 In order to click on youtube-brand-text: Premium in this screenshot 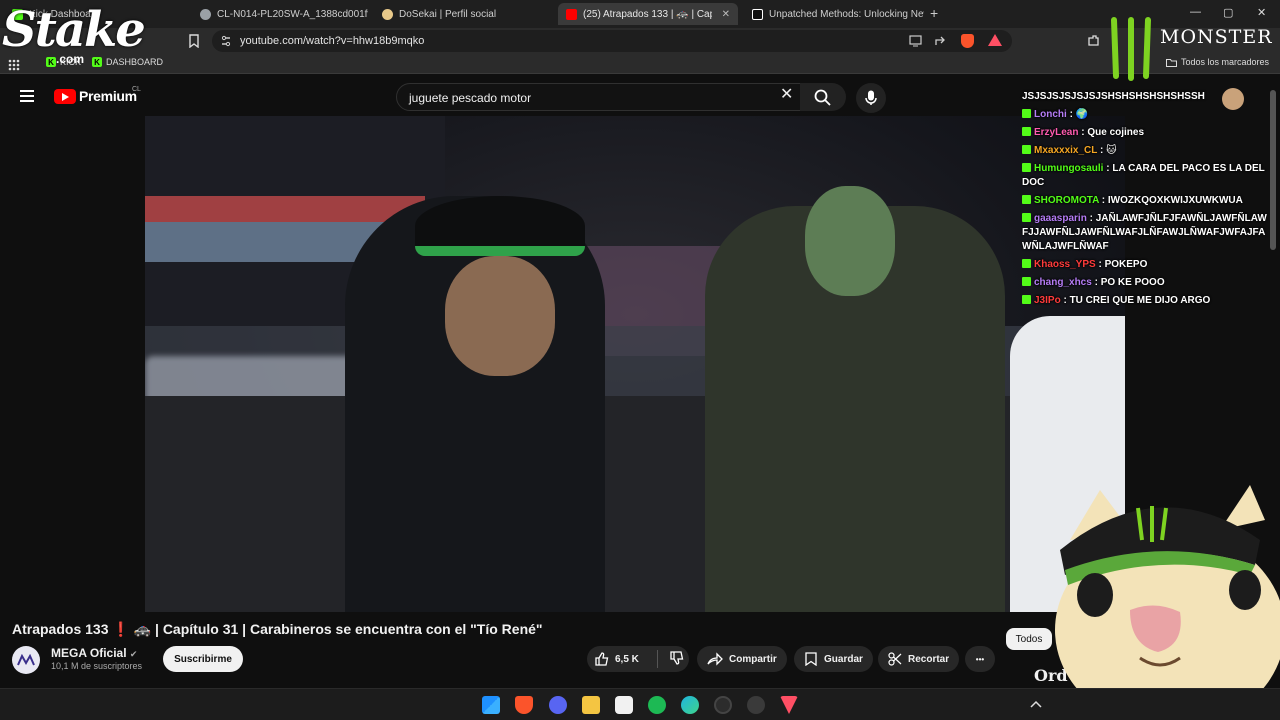, I will do `click(108, 96)`.